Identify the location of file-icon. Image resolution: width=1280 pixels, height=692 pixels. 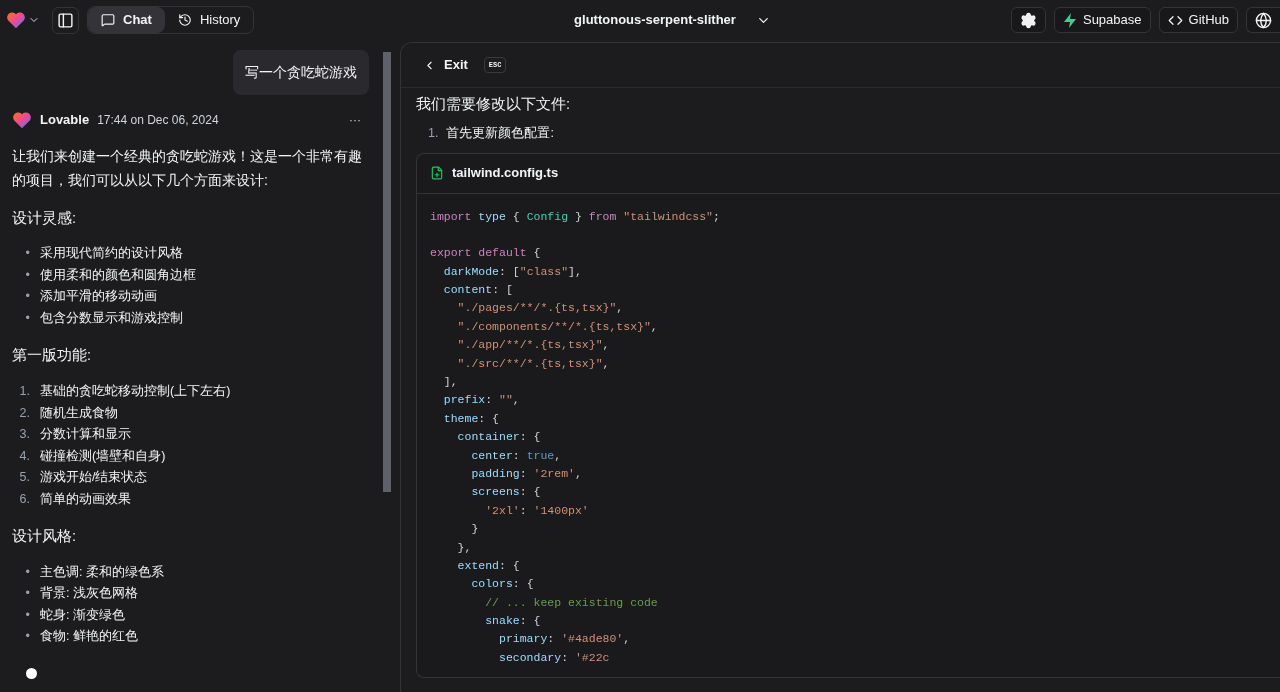
(437, 173).